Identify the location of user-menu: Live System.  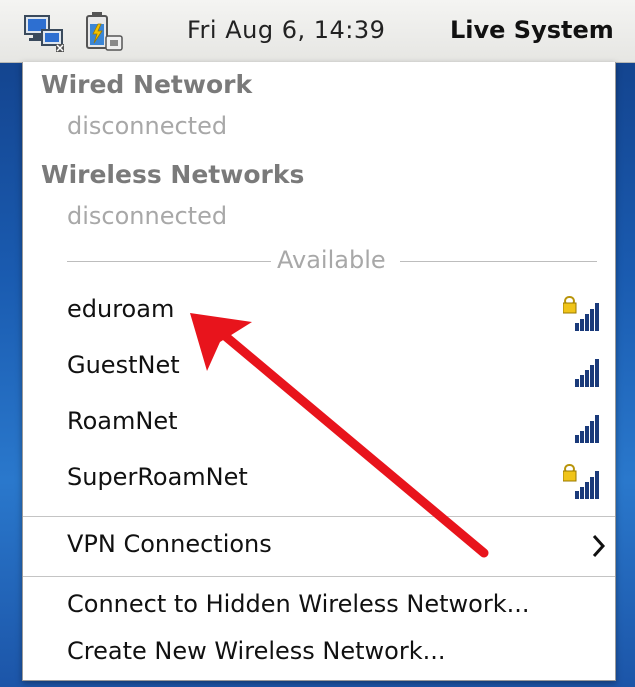
(532, 30).